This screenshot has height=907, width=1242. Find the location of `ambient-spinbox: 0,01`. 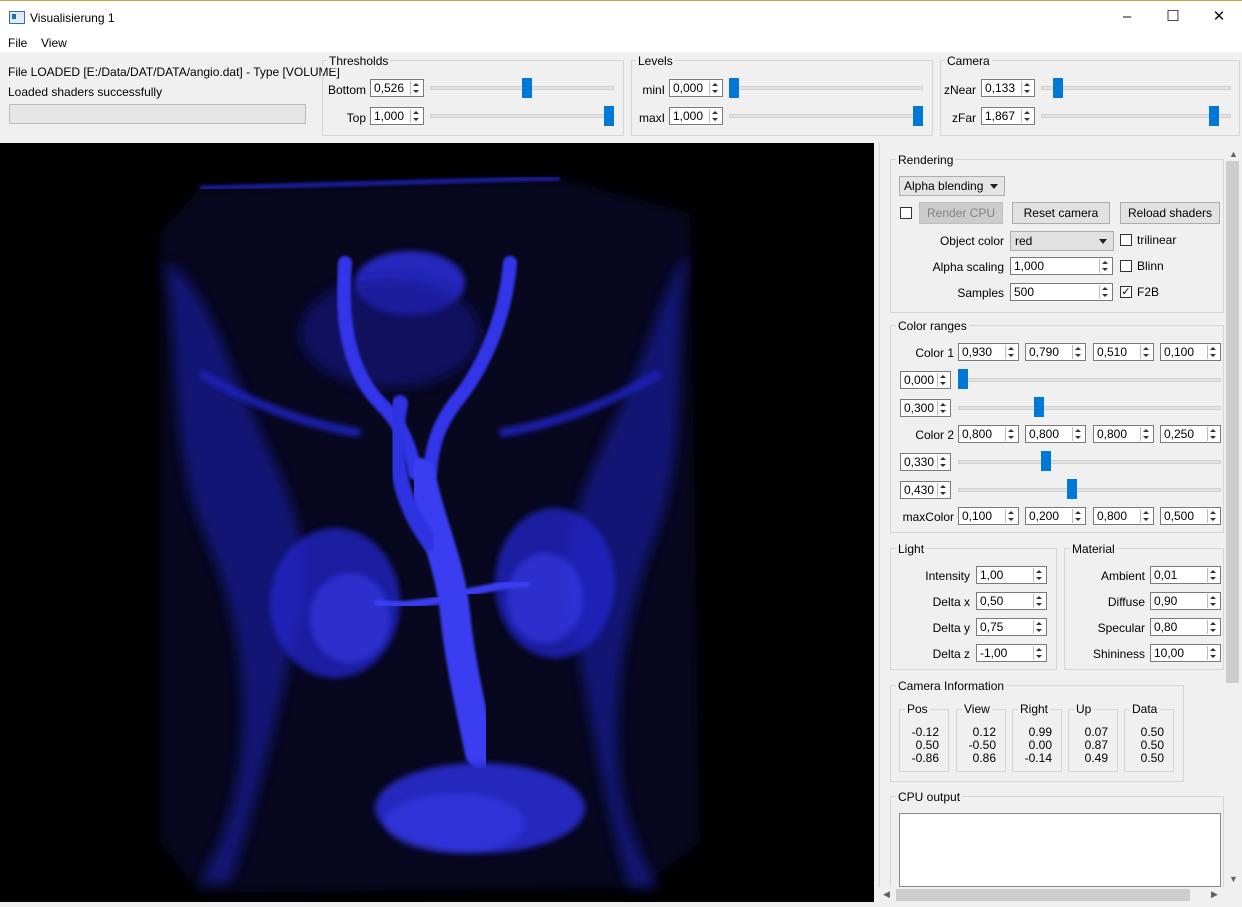

ambient-spinbox: 0,01 is located at coordinates (1185, 575).